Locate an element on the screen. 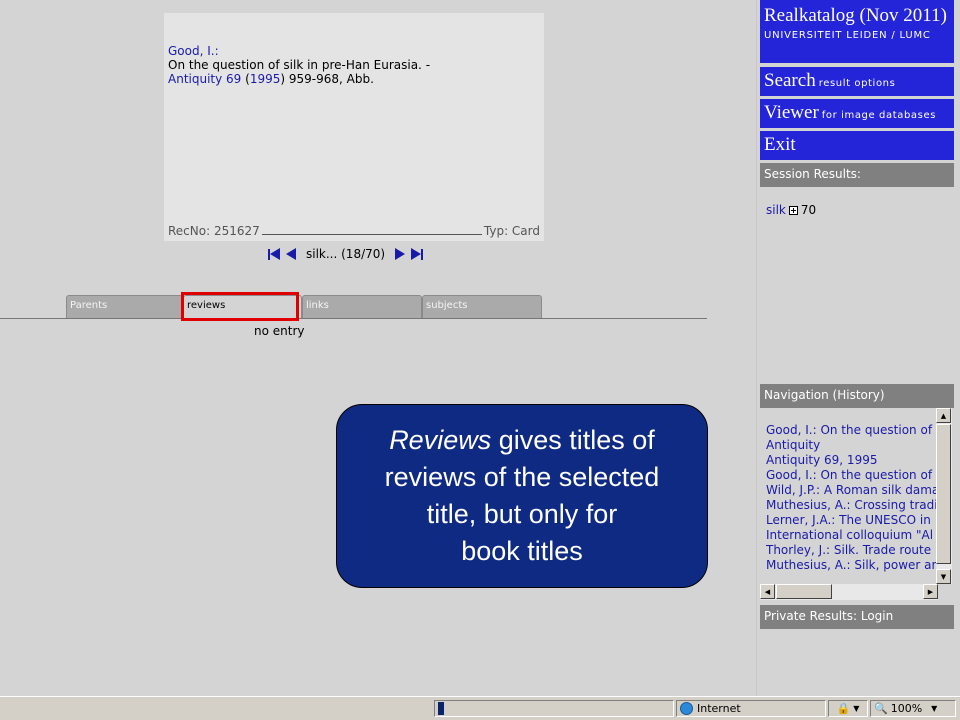 The width and height of the screenshot is (960, 720). progress-indicator is located at coordinates (554, 708).